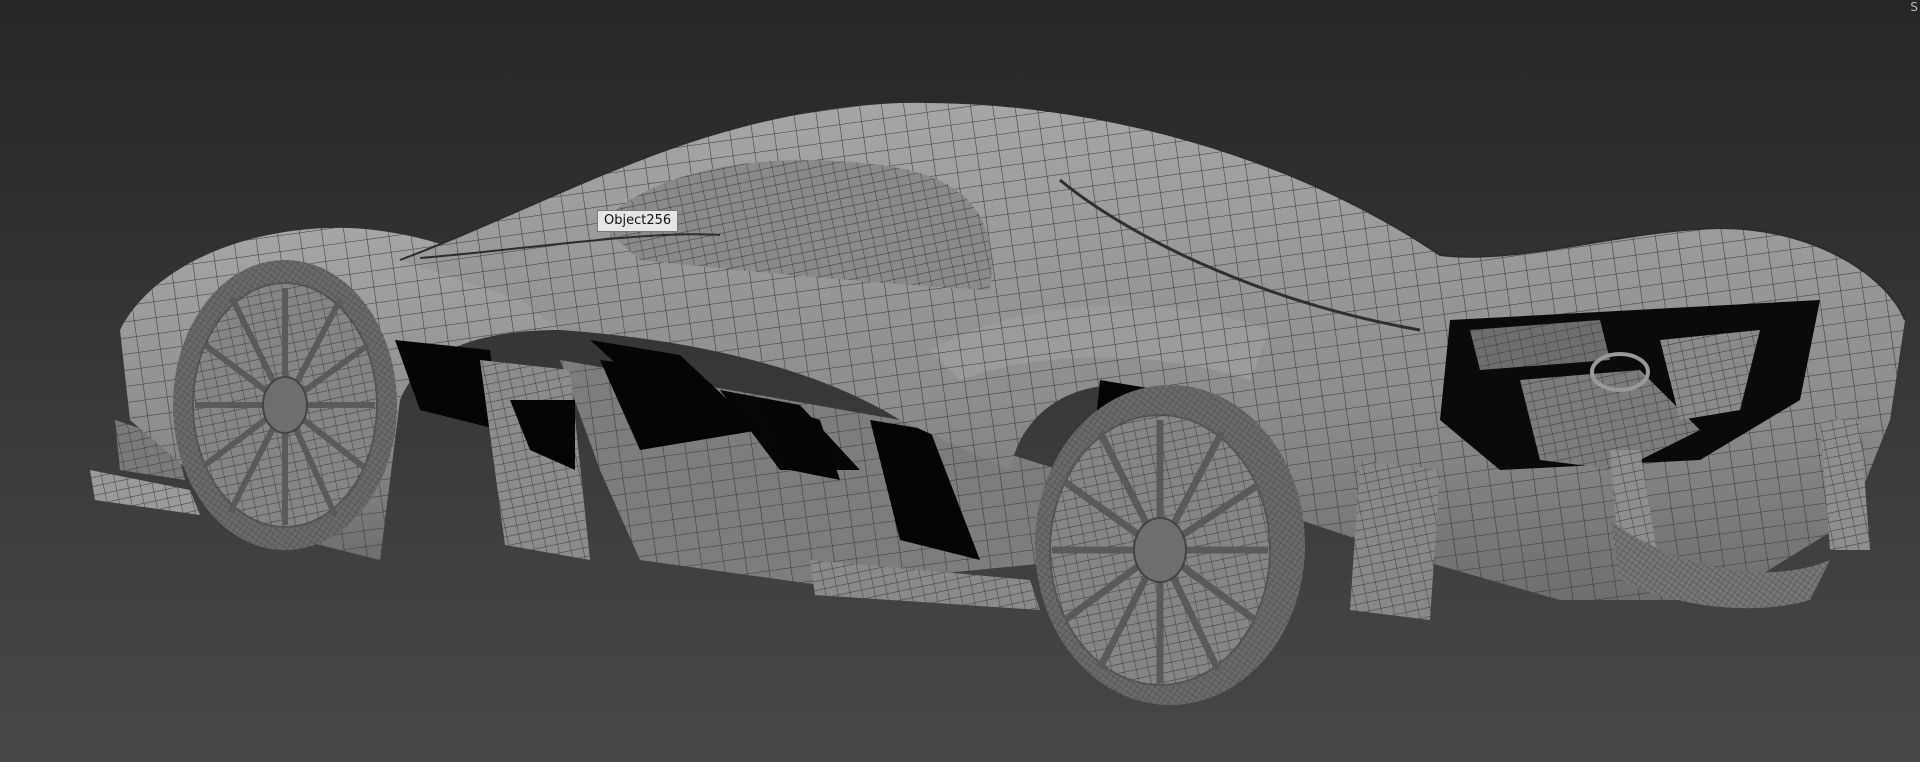 The height and width of the screenshot is (762, 1920). Describe the element at coordinates (1170, 545) in the screenshot. I see `rear-wheel` at that location.